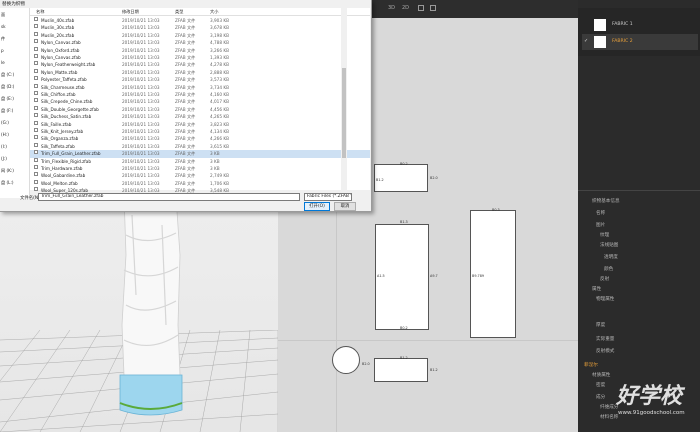 Image resolution: width=700 pixels, height=432 pixels. Describe the element at coordinates (622, 41) in the screenshot. I see `fabric-name: FABRIC 2` at that location.